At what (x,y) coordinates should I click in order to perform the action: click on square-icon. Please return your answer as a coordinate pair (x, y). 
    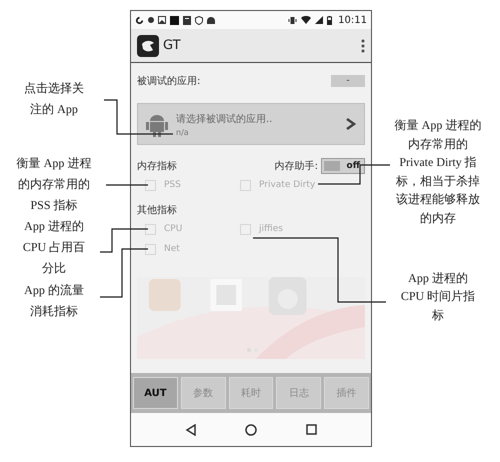
    Looking at the image, I should click on (174, 20).